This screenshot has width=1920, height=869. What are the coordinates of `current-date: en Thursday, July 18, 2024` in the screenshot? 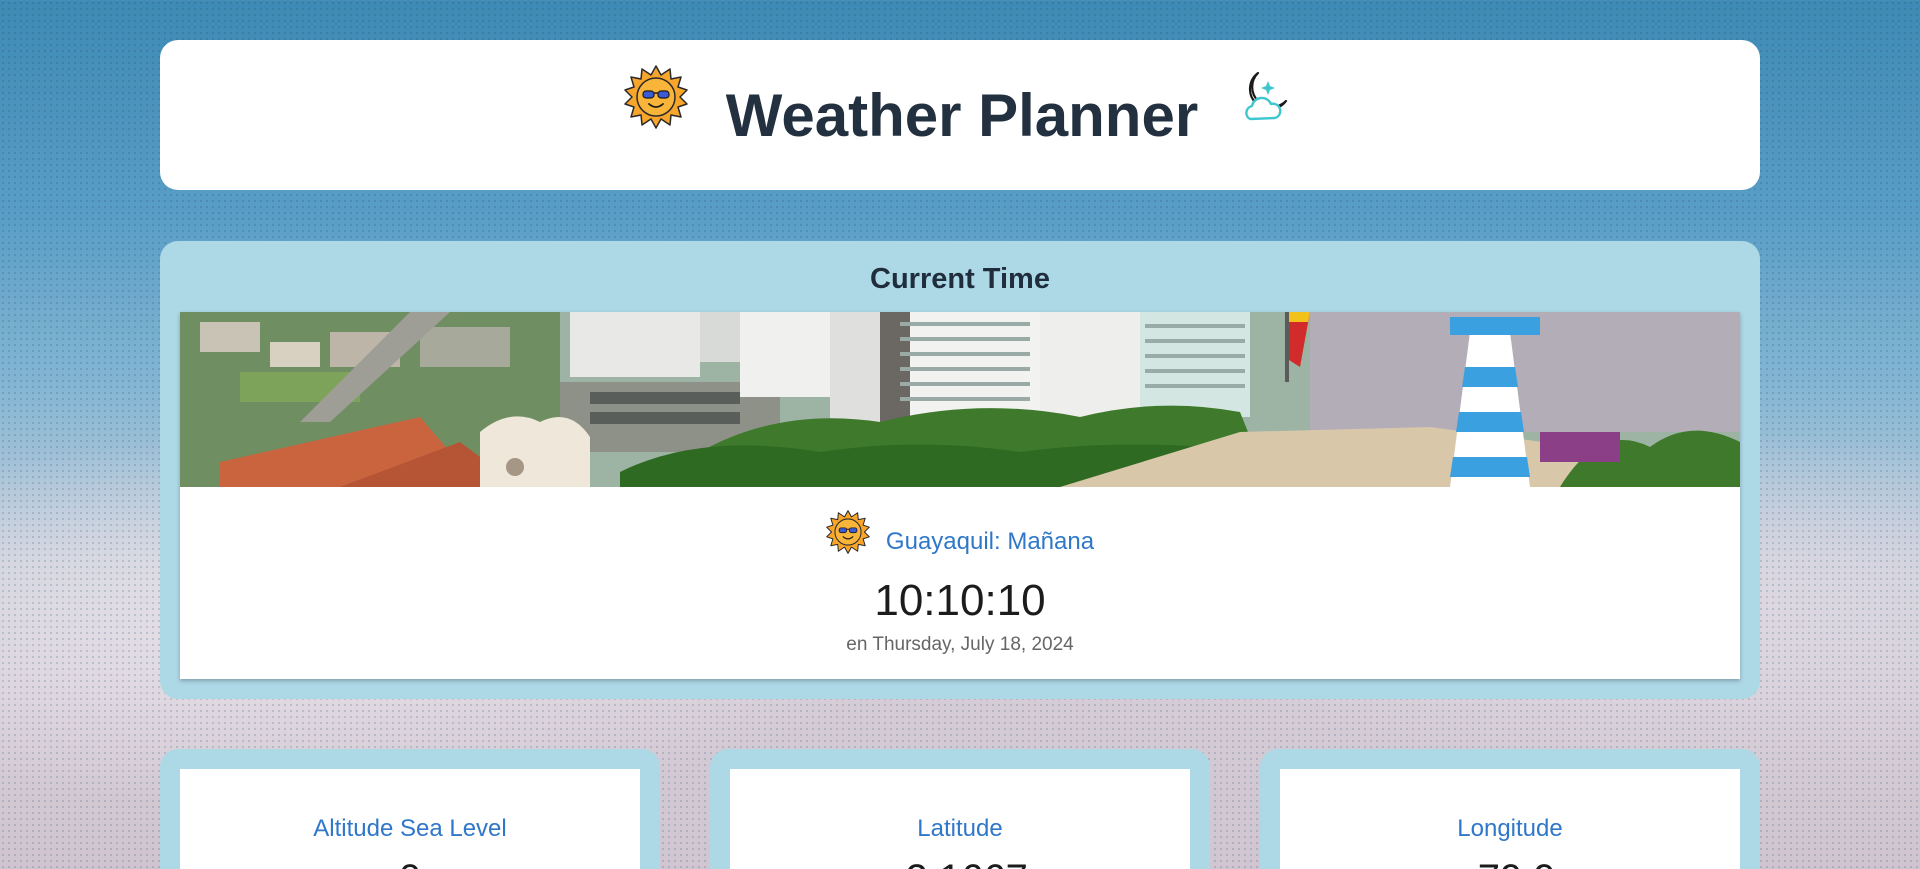 It's located at (960, 644).